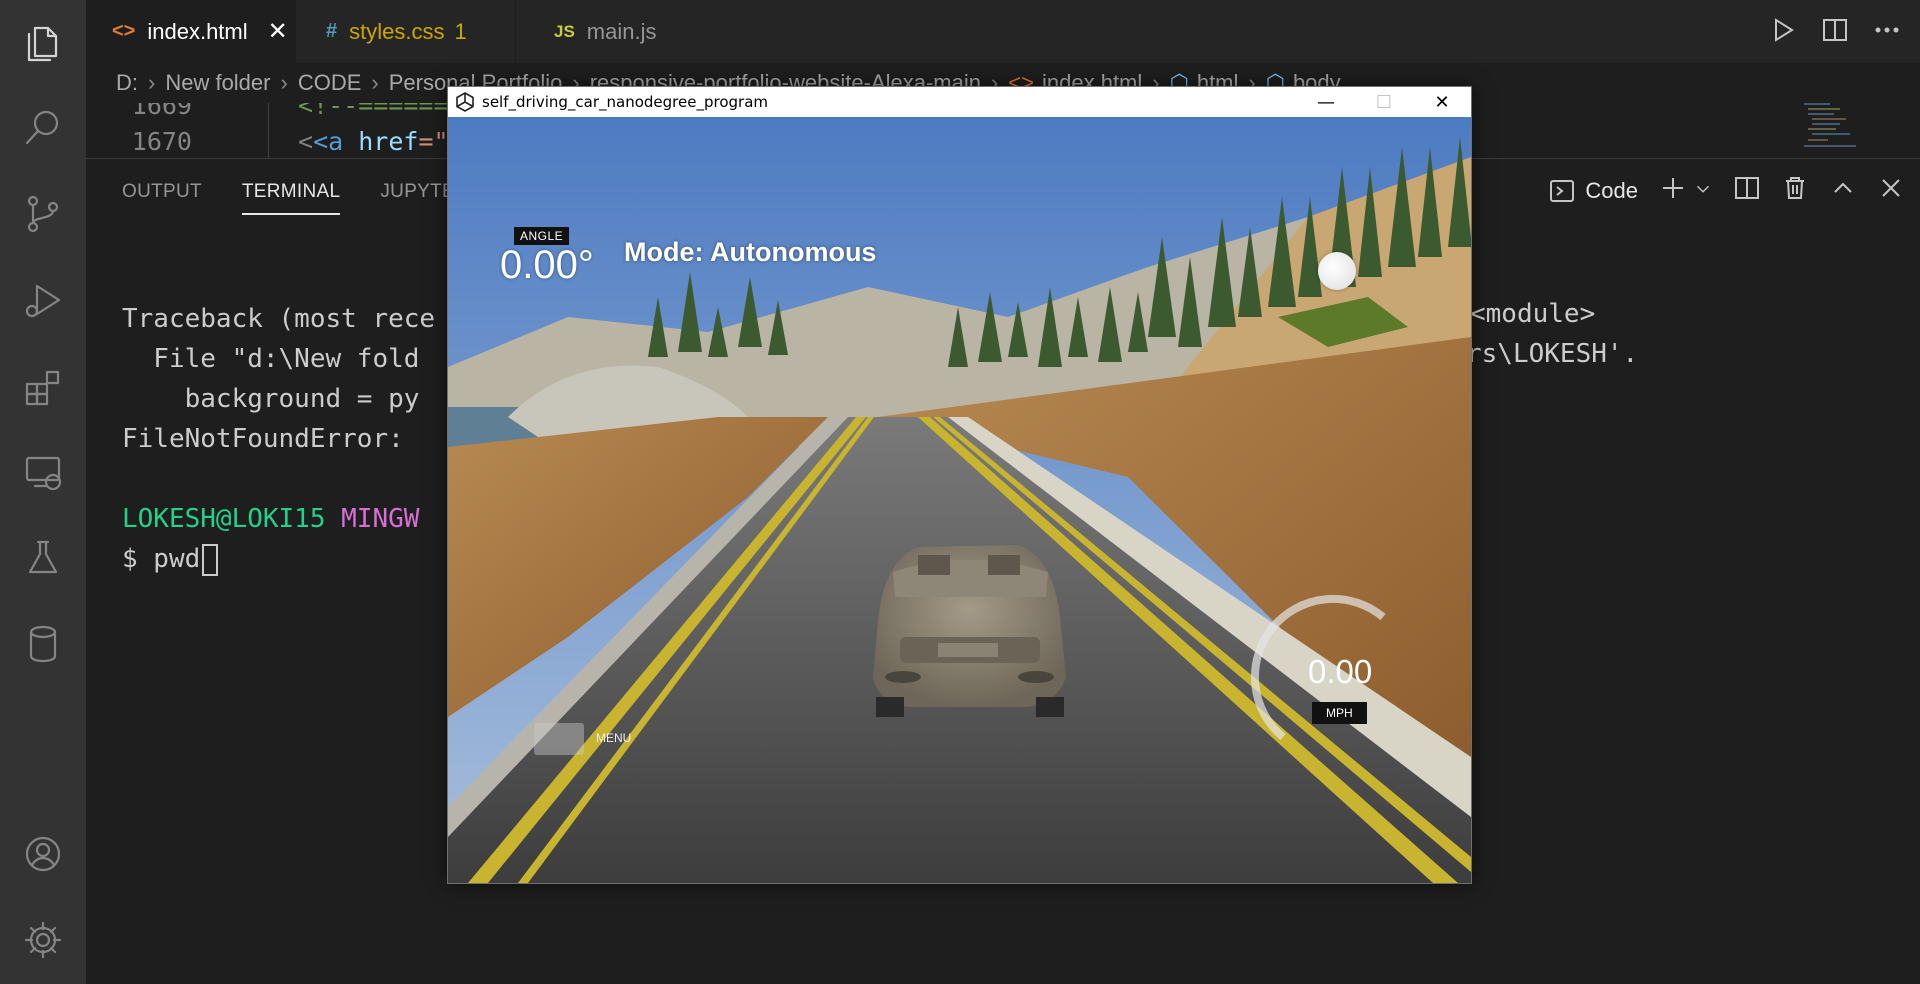 The width and height of the screenshot is (1920, 984). I want to click on terminal-line: Traceback (most rece, so click(279, 319).